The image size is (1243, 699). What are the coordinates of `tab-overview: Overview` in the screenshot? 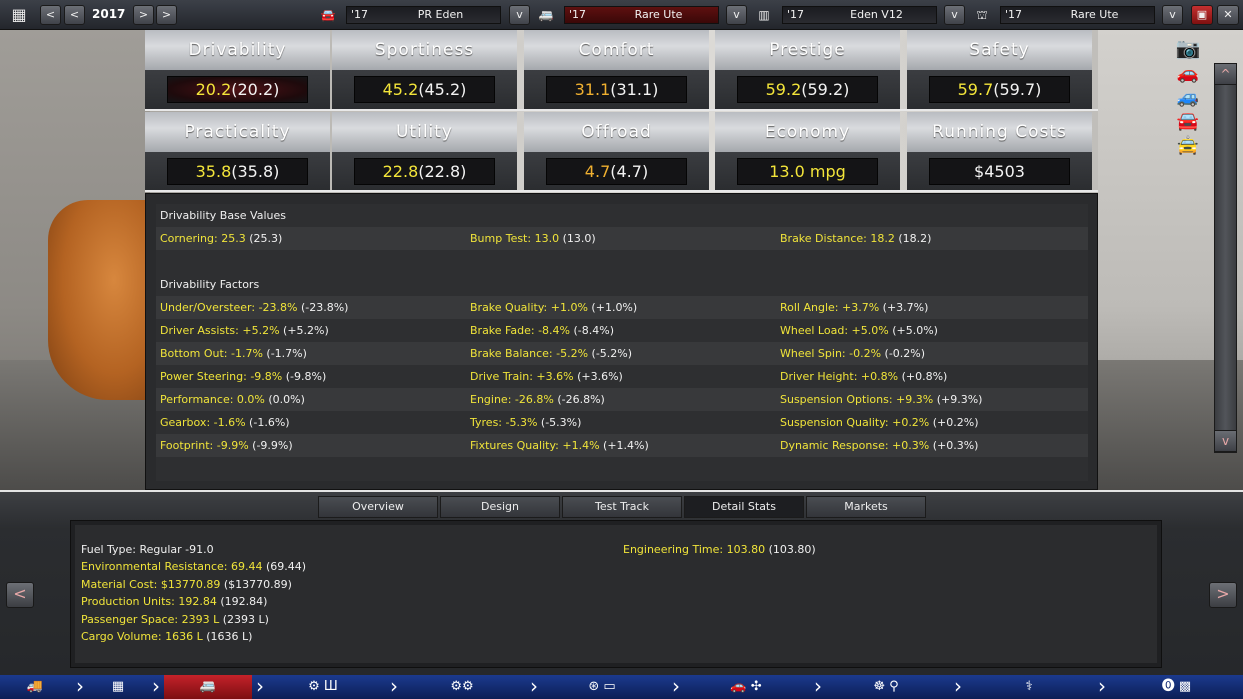 It's located at (378, 507).